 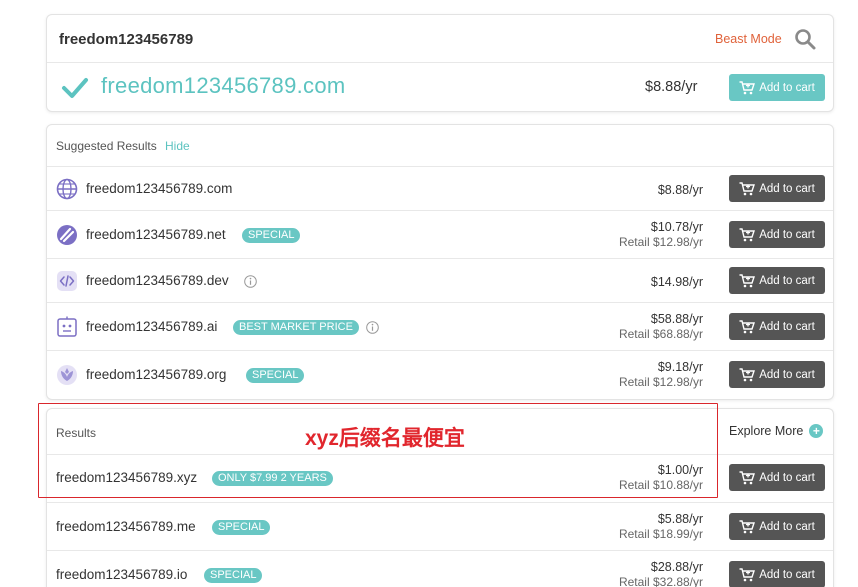 I want to click on domain-price: $8.88/yr, so click(x=680, y=190).